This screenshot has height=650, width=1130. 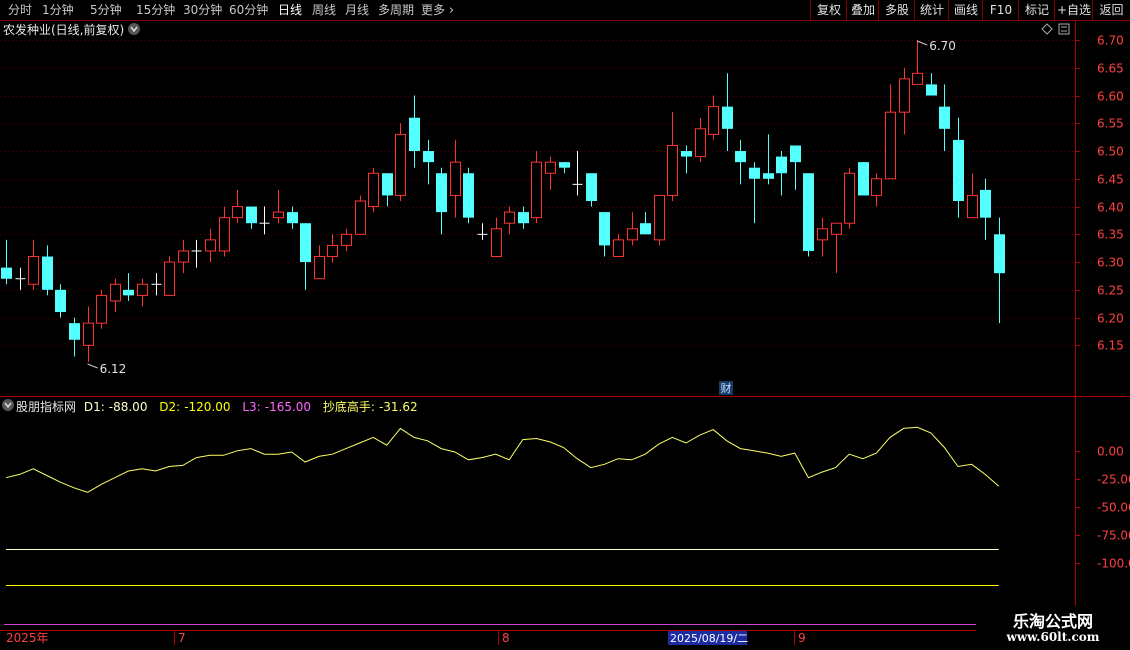 What do you see at coordinates (128, 407) in the screenshot?
I see `d1-value: -88.00` at bounding box center [128, 407].